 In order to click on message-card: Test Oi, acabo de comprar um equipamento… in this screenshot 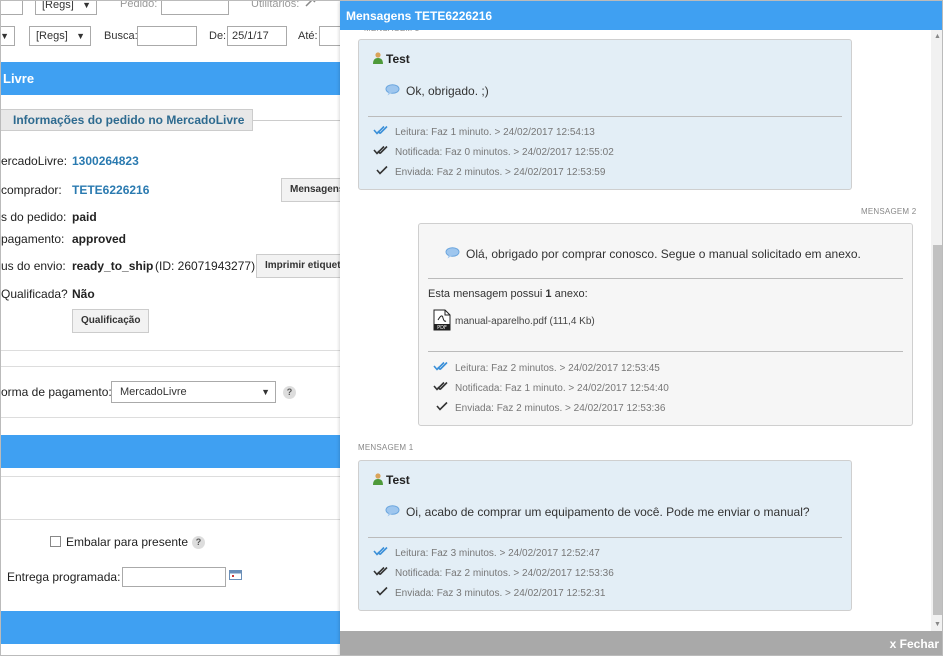, I will do `click(605, 535)`.